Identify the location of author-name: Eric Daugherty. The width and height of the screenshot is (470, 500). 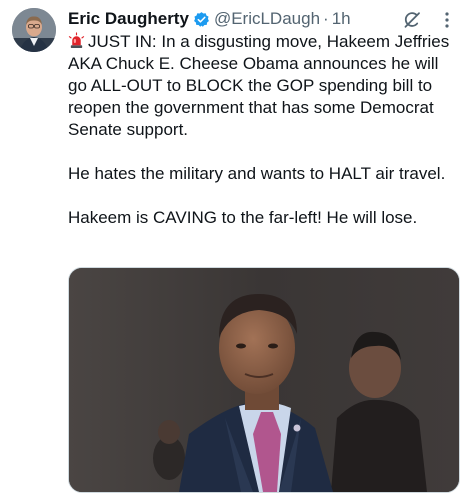
(128, 19).